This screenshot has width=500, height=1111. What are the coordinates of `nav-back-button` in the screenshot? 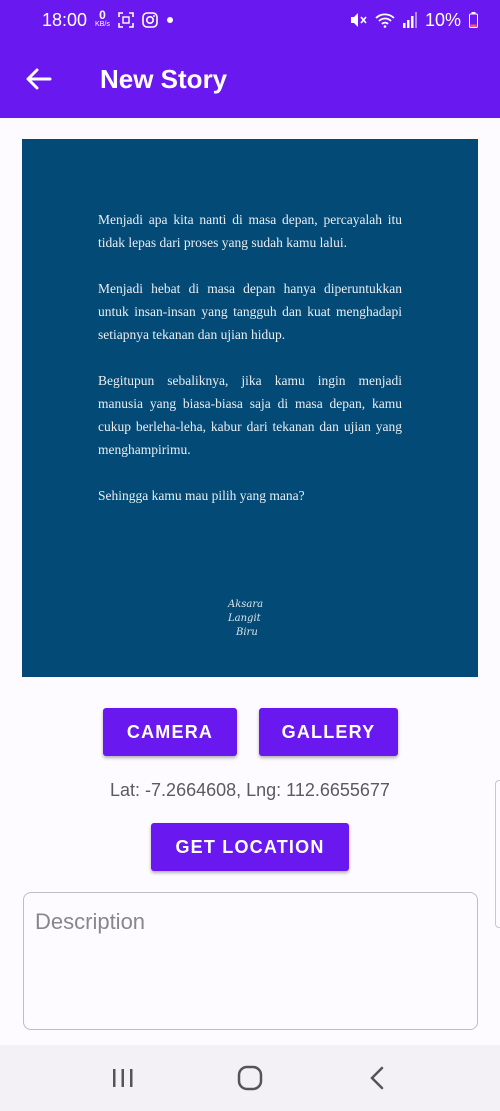 It's located at (377, 1078).